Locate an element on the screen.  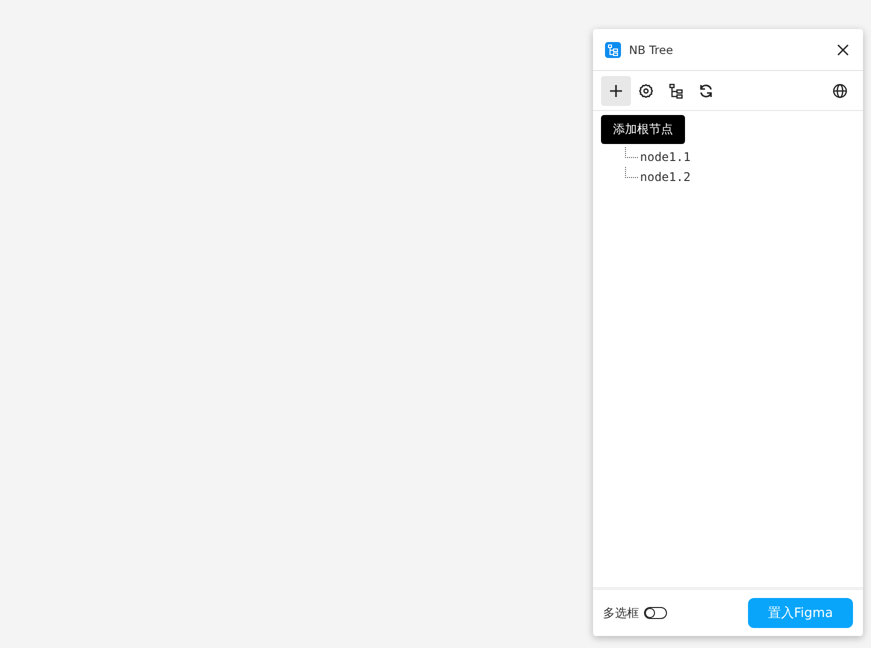
app-logo-icon is located at coordinates (613, 50).